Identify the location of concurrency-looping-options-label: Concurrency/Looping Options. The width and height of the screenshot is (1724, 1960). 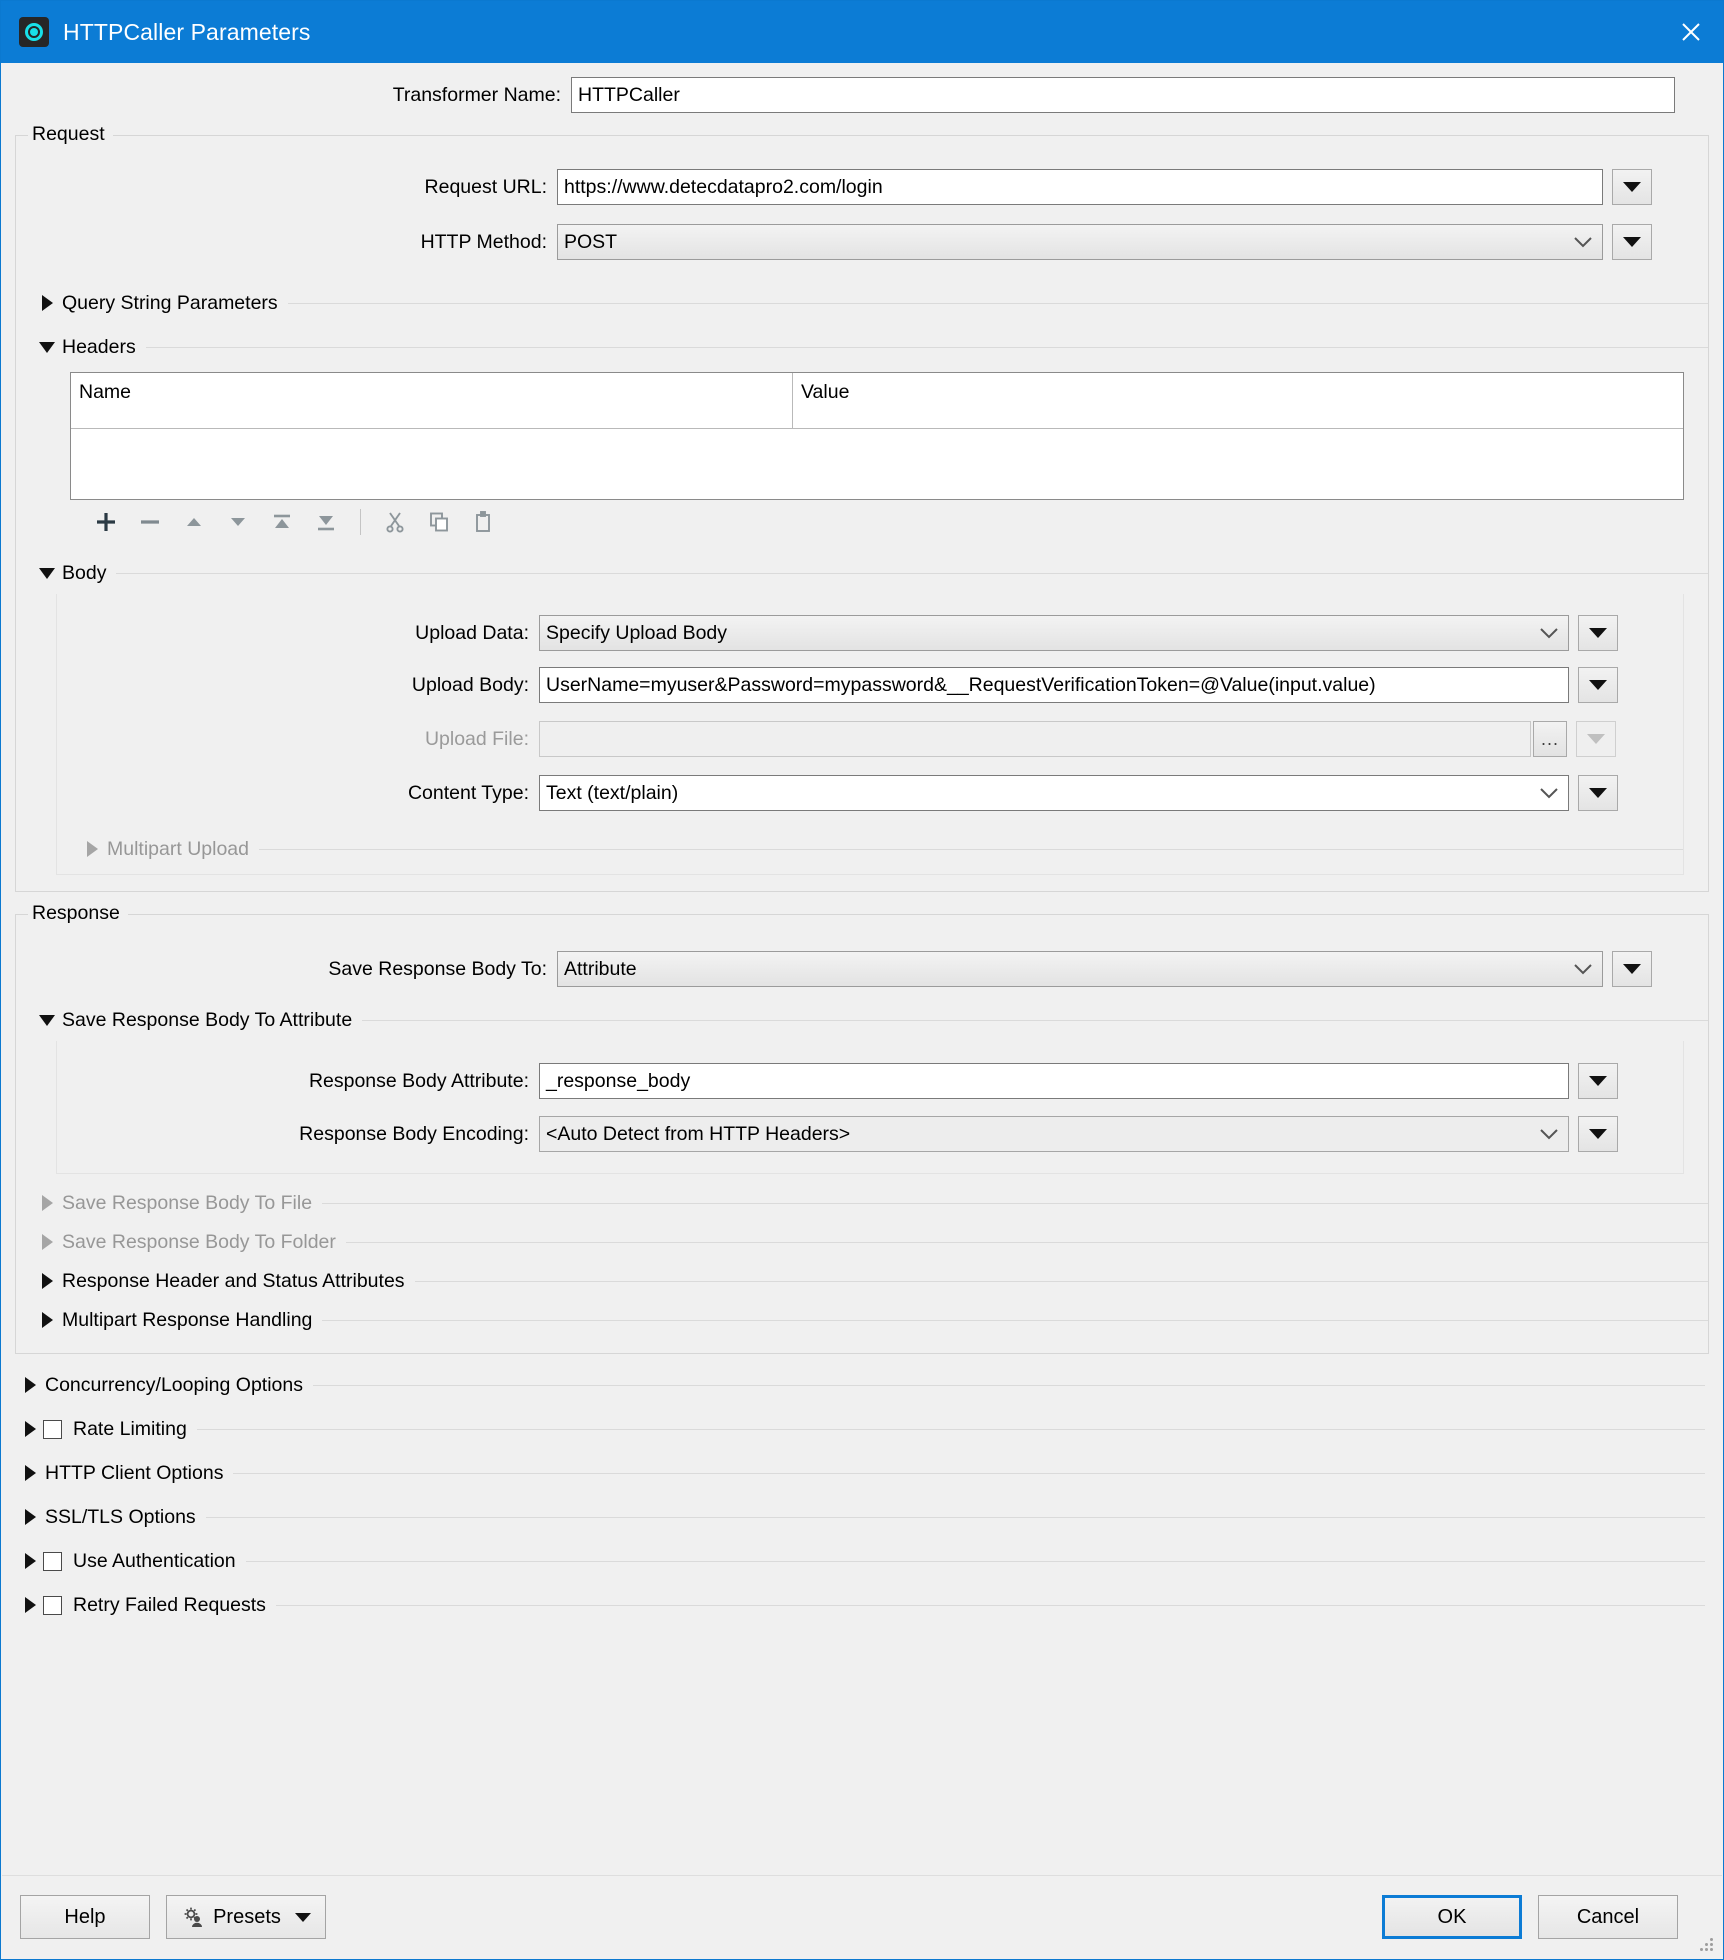
(174, 1384).